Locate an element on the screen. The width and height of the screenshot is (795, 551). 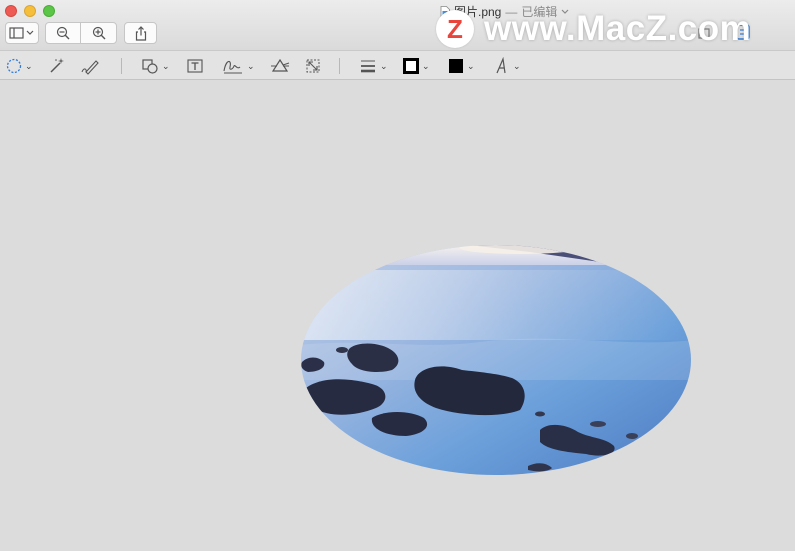
instant-alpha-button is located at coordinates (57, 66).